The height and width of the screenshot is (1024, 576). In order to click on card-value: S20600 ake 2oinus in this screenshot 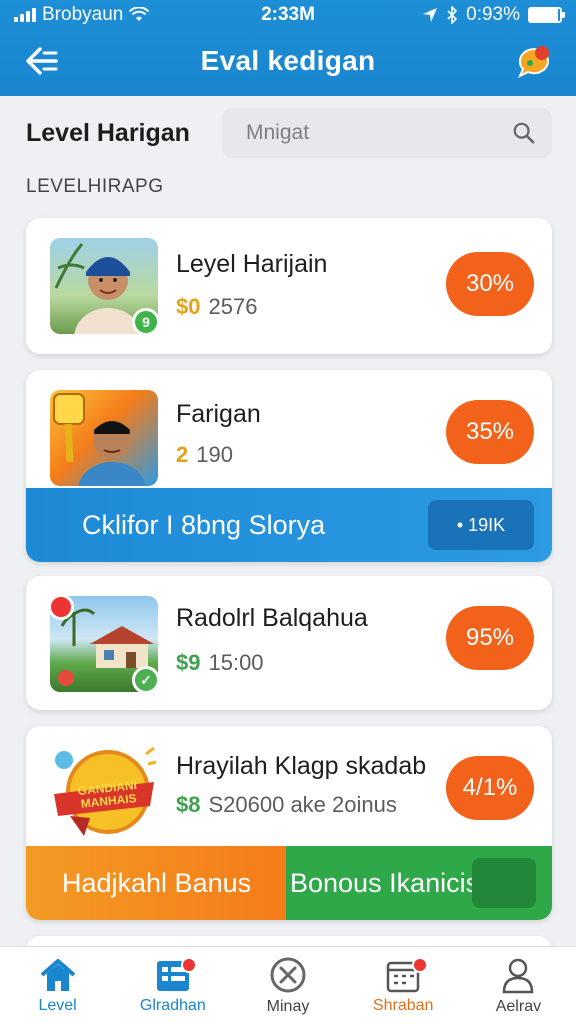, I will do `click(302, 804)`.